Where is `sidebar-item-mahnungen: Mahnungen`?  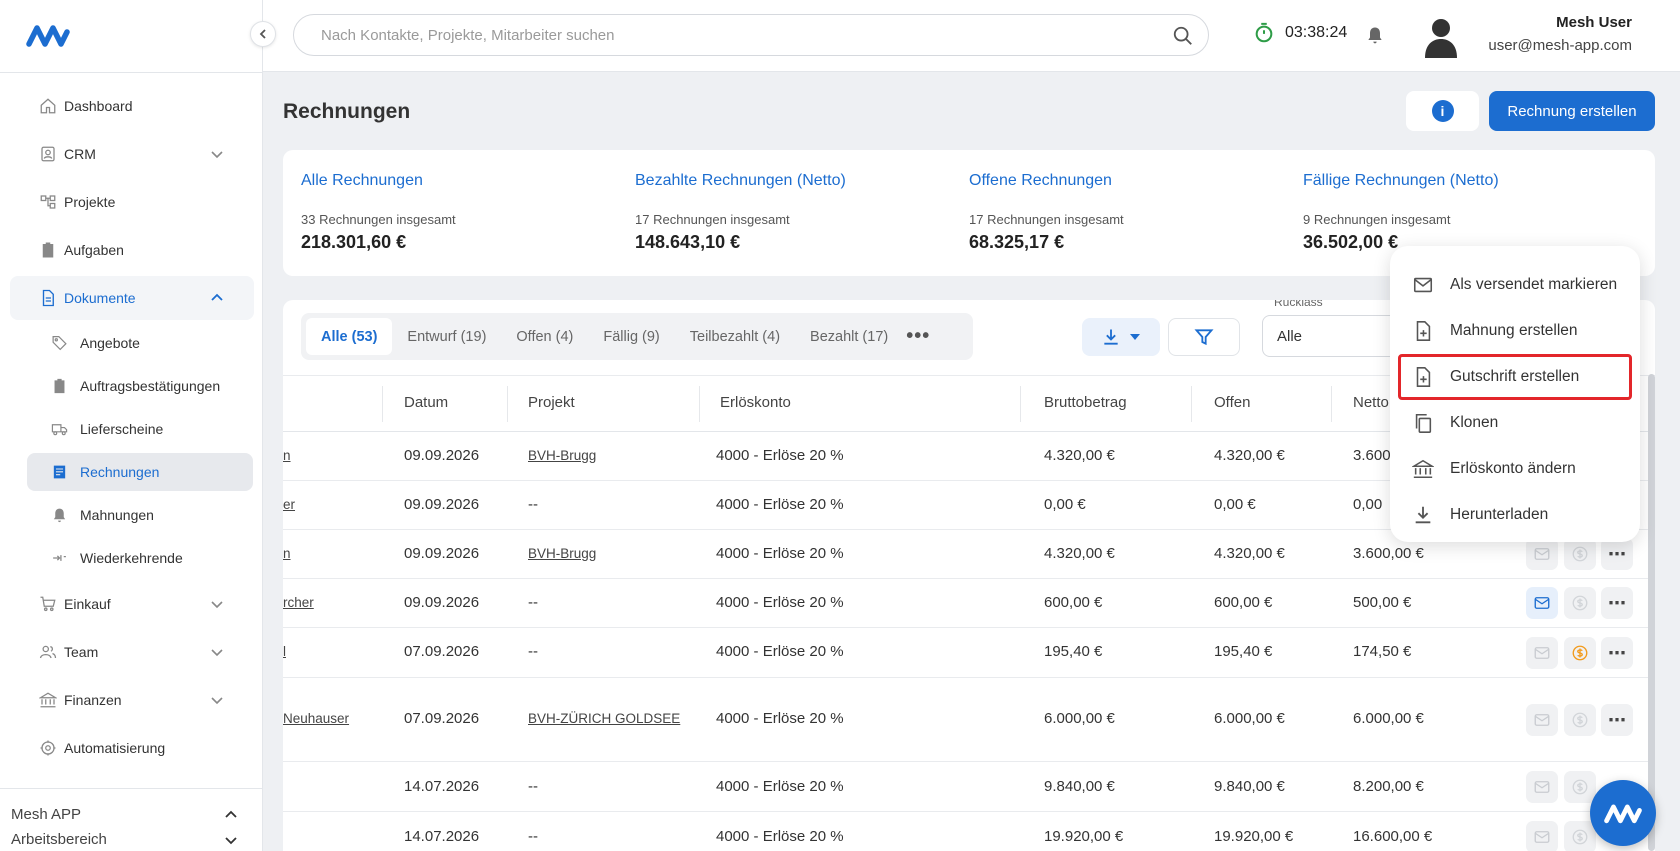
sidebar-item-mahnungen: Mahnungen is located at coordinates (140, 515).